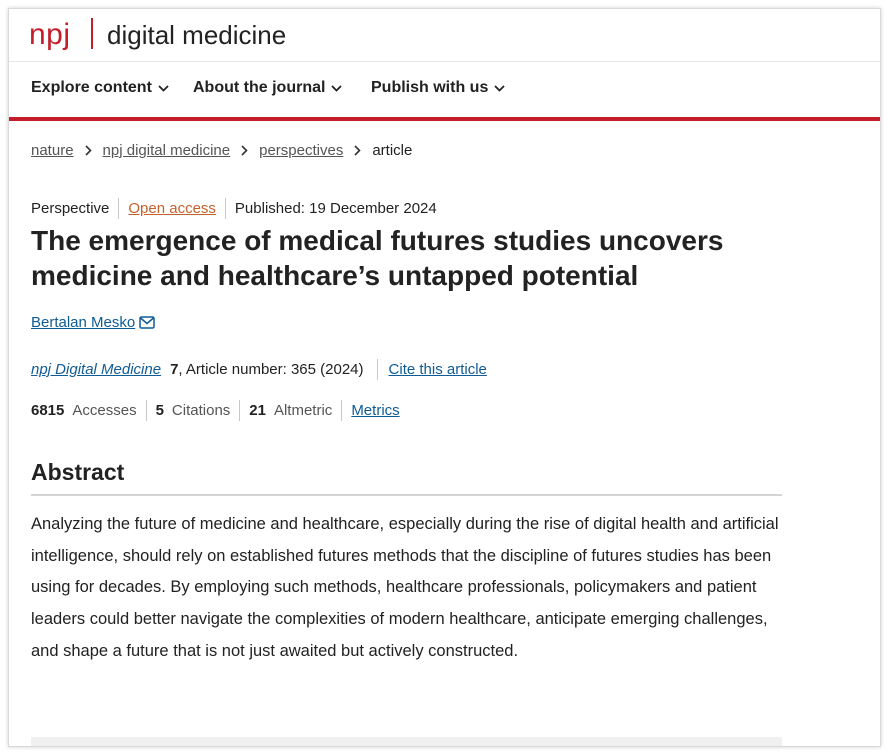  Describe the element at coordinates (335, 208) in the screenshot. I see `published-date: Published: 19 December 2024` at that location.